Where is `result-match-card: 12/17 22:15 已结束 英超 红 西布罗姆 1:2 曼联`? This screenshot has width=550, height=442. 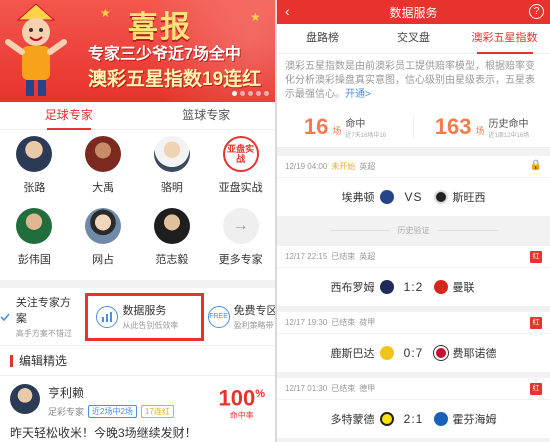
result-match-card: 12/17 22:15 已结束 英超 红 西布罗姆 1:2 曼联 is located at coordinates (413, 276).